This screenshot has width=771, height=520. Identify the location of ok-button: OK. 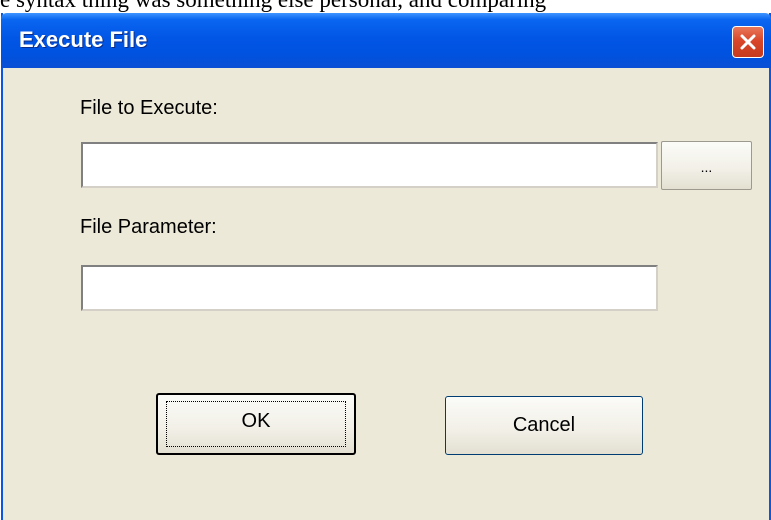
(256, 424).